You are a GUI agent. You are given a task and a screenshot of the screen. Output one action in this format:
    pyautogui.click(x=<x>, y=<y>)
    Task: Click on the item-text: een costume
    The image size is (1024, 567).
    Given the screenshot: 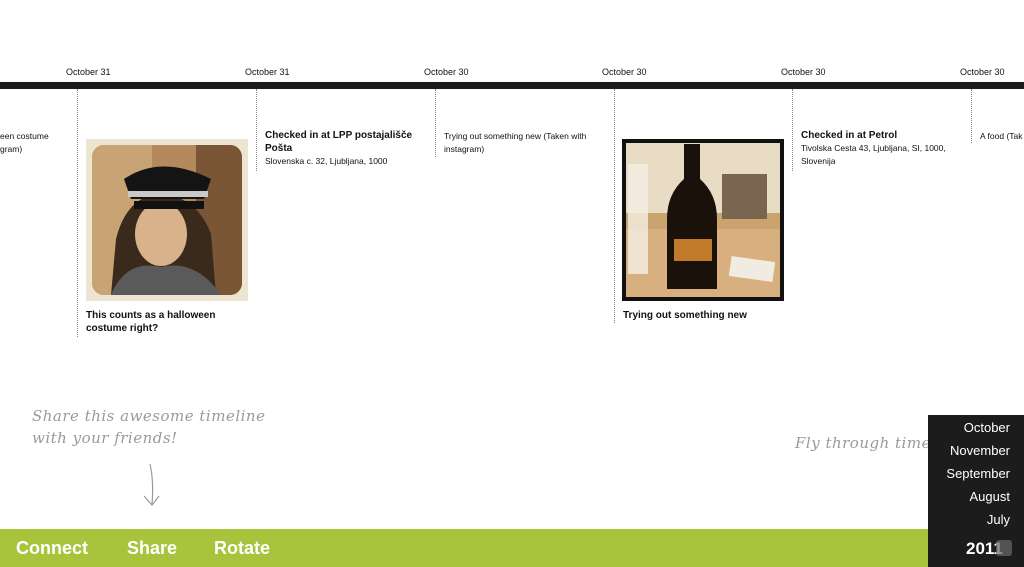 What is the action you would take?
    pyautogui.click(x=24, y=136)
    